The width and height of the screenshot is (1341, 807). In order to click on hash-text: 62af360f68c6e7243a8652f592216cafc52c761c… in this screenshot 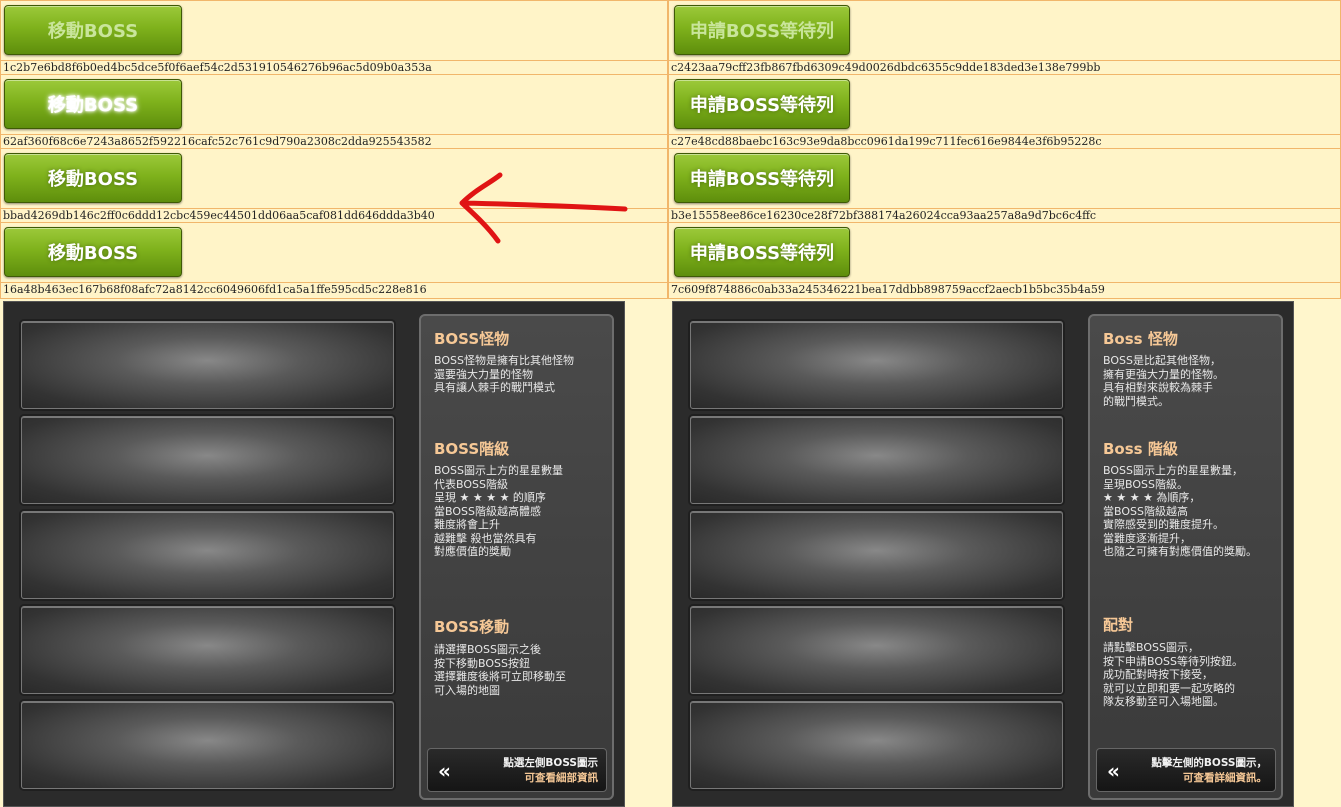, I will do `click(334, 141)`.